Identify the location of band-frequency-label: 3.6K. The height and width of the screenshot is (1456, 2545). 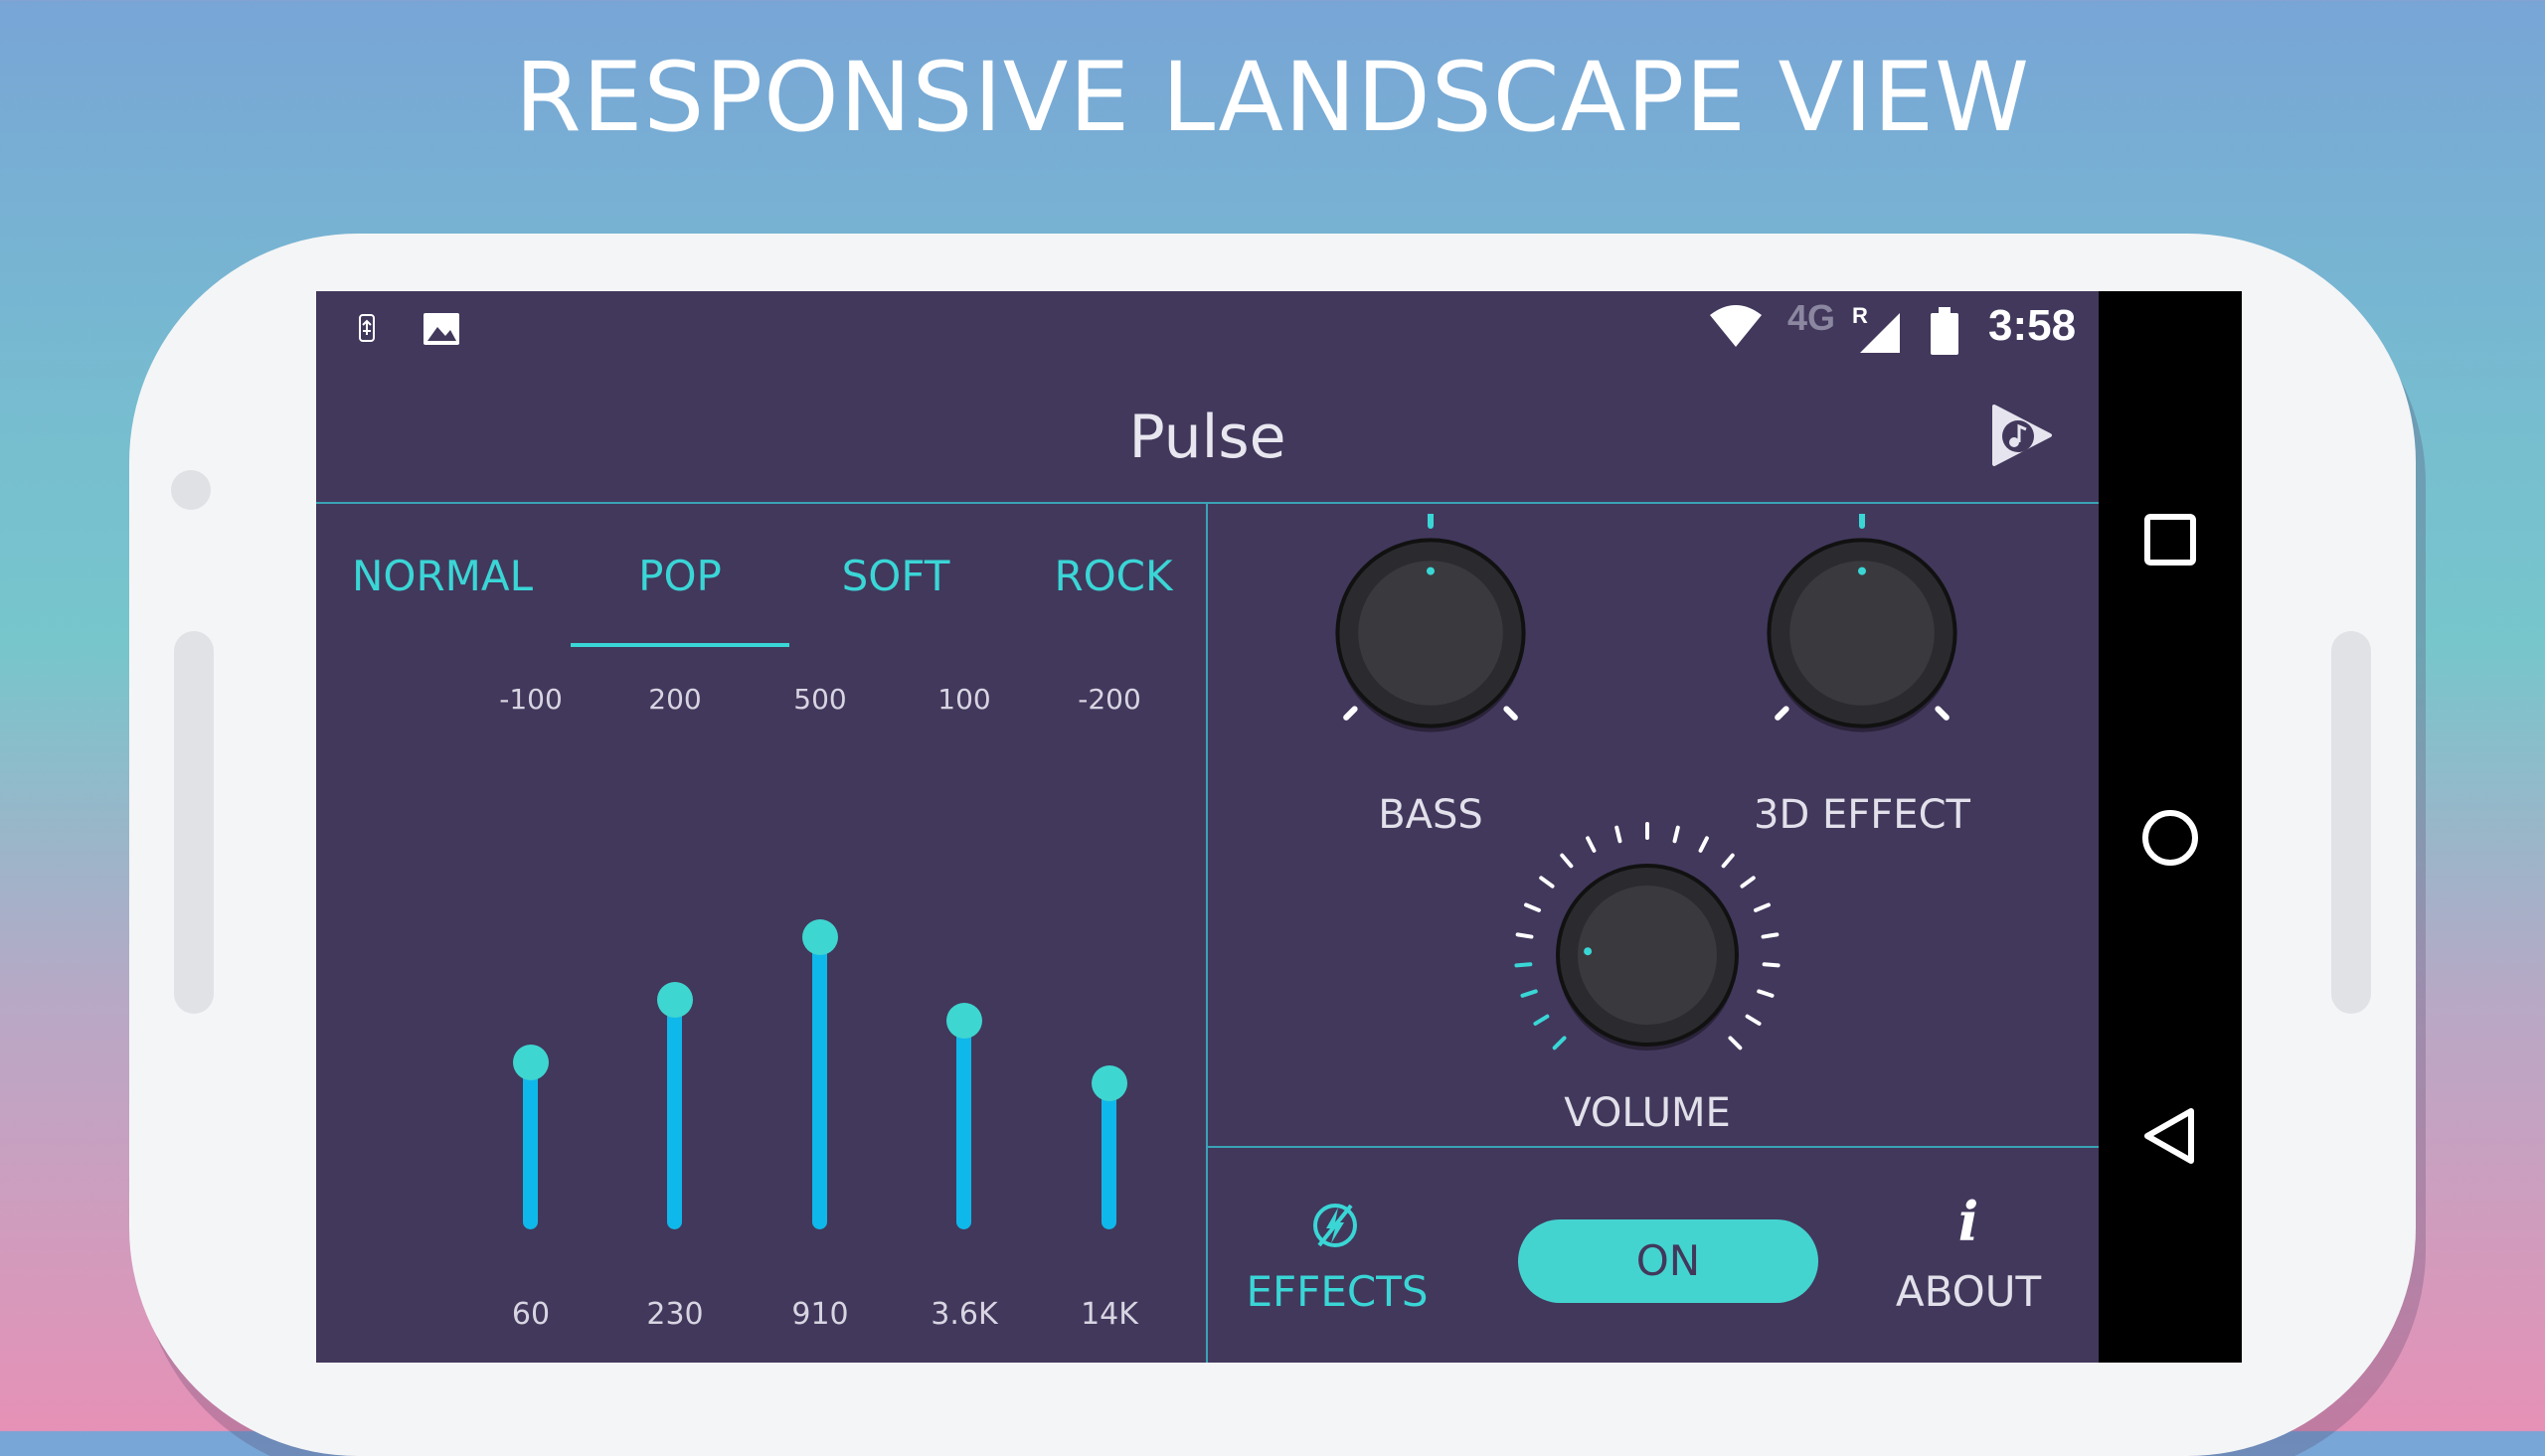
(964, 1314).